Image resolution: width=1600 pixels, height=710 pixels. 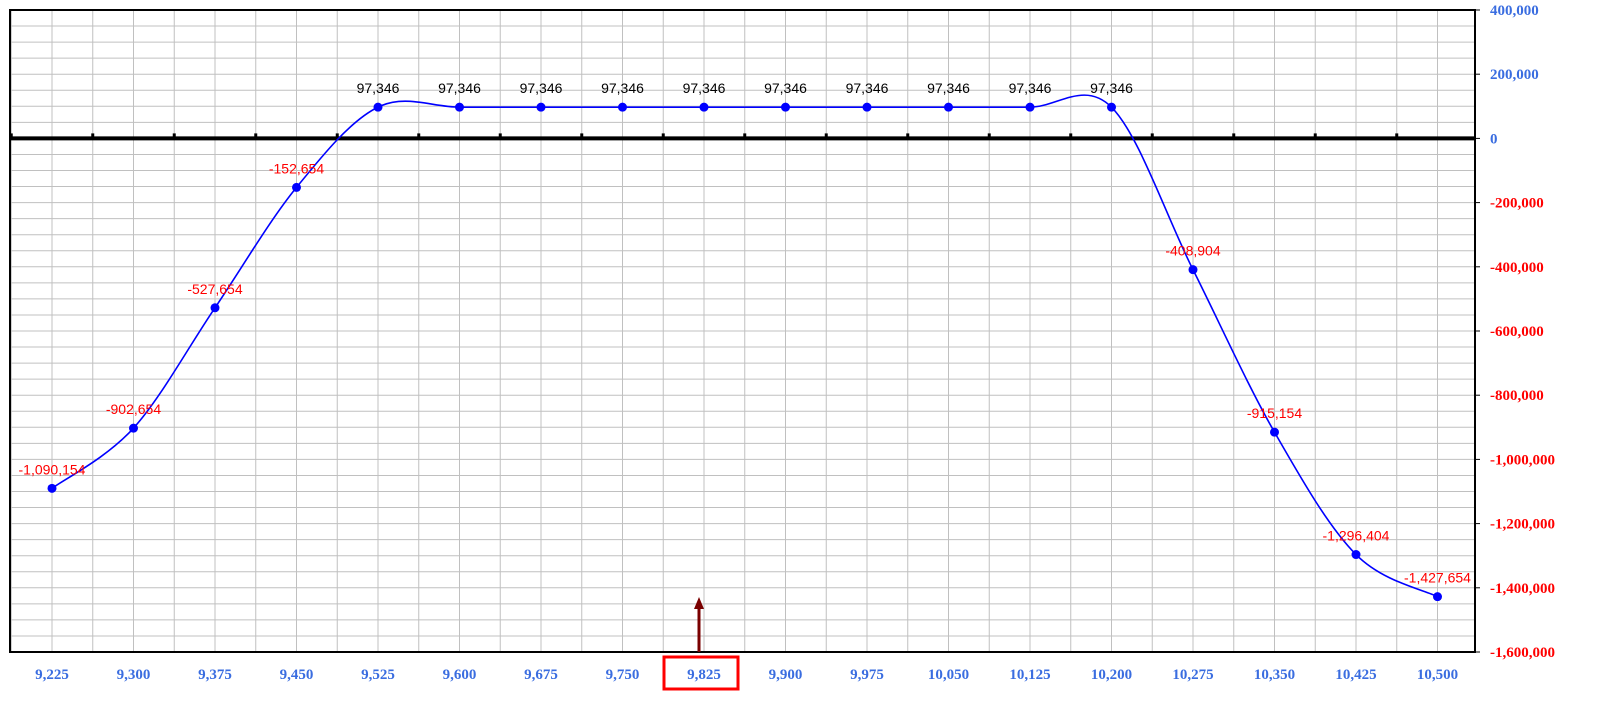 I want to click on y-tick-label: -800,000, so click(x=1517, y=396).